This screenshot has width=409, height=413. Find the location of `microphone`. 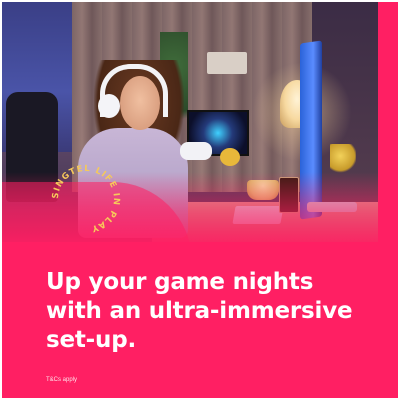

microphone is located at coordinates (230, 157).